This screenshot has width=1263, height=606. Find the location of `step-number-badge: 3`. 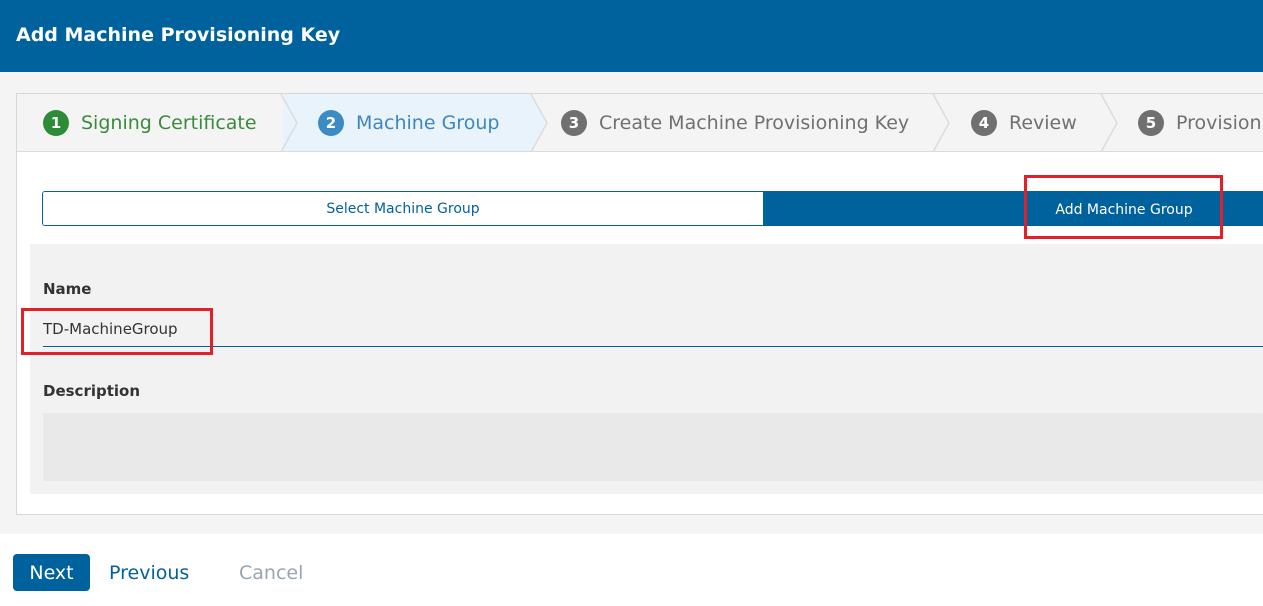

step-number-badge: 3 is located at coordinates (574, 123).